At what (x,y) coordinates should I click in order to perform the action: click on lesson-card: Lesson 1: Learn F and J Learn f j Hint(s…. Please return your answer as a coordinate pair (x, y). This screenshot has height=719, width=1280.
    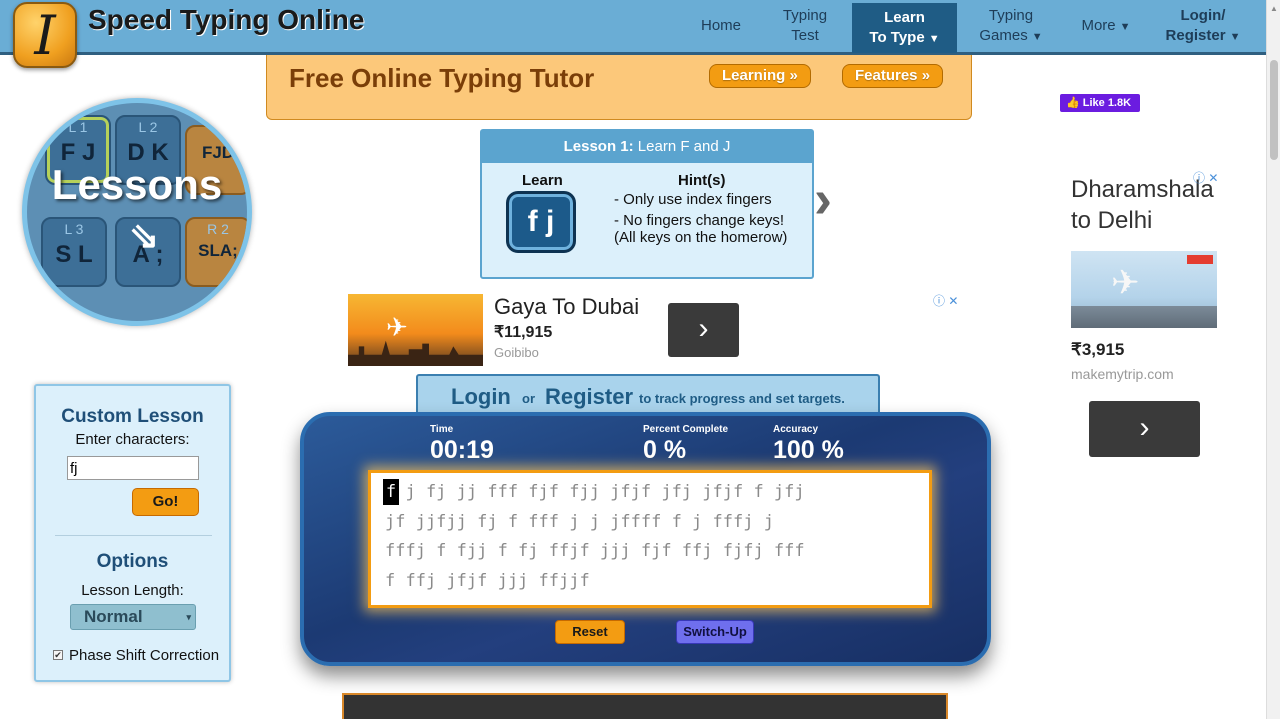
    Looking at the image, I should click on (647, 204).